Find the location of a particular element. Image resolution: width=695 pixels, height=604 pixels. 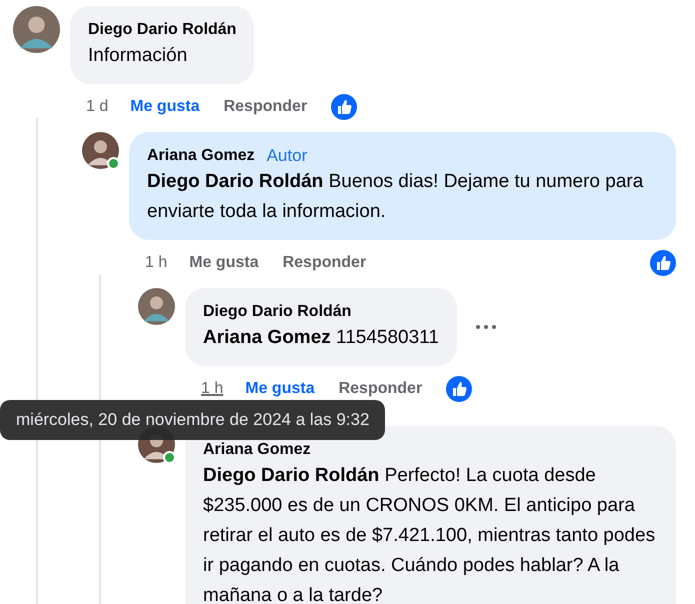

more-options-icon is located at coordinates (485, 327).